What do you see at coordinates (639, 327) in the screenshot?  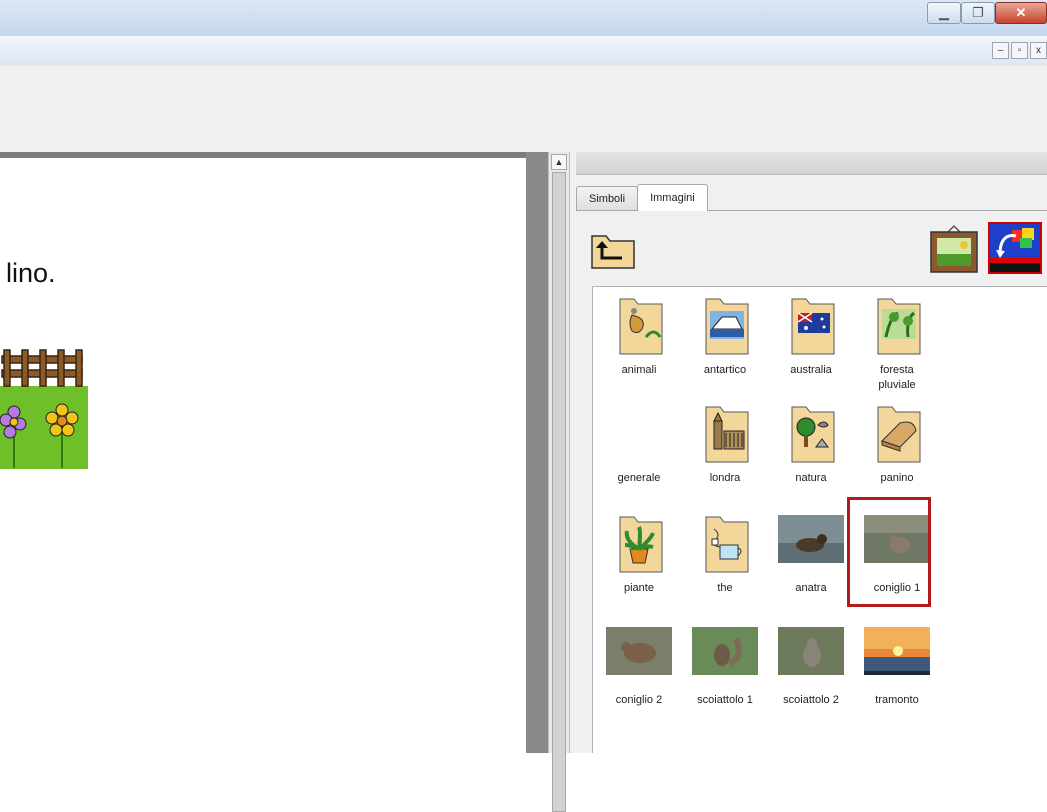 I see `kangaroo-folder-icon` at bounding box center [639, 327].